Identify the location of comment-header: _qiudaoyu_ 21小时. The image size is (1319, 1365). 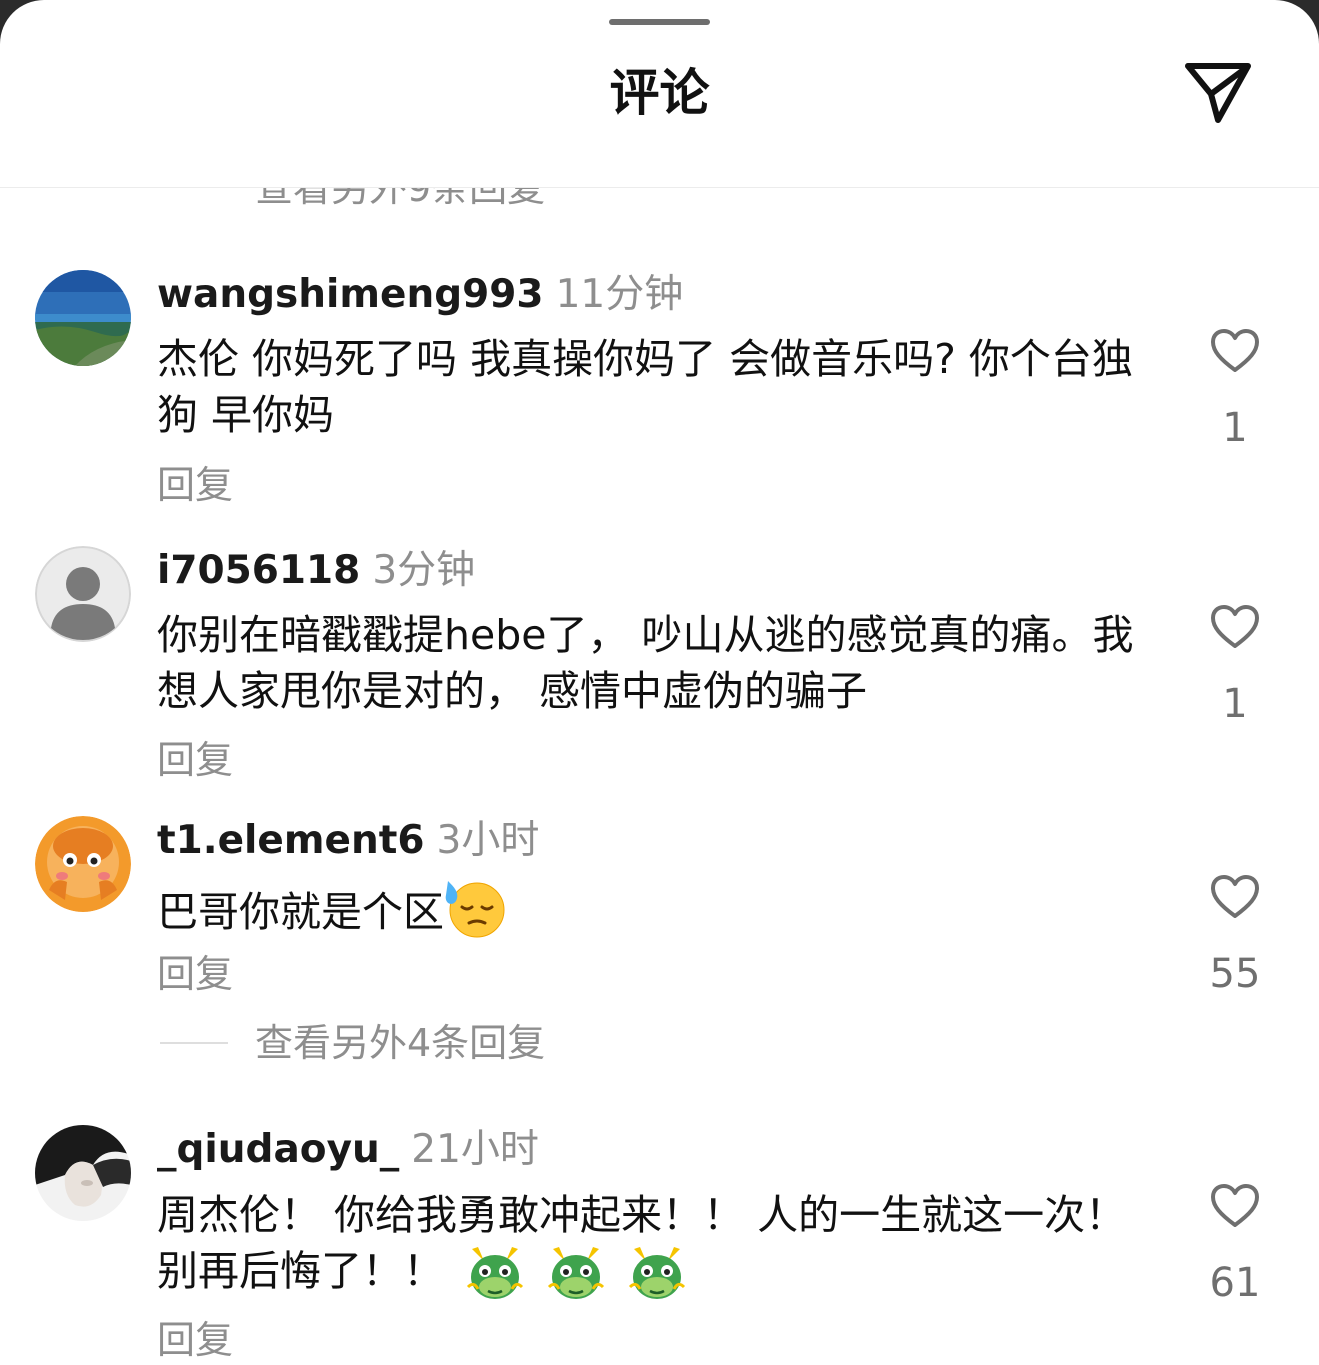
(348, 1153).